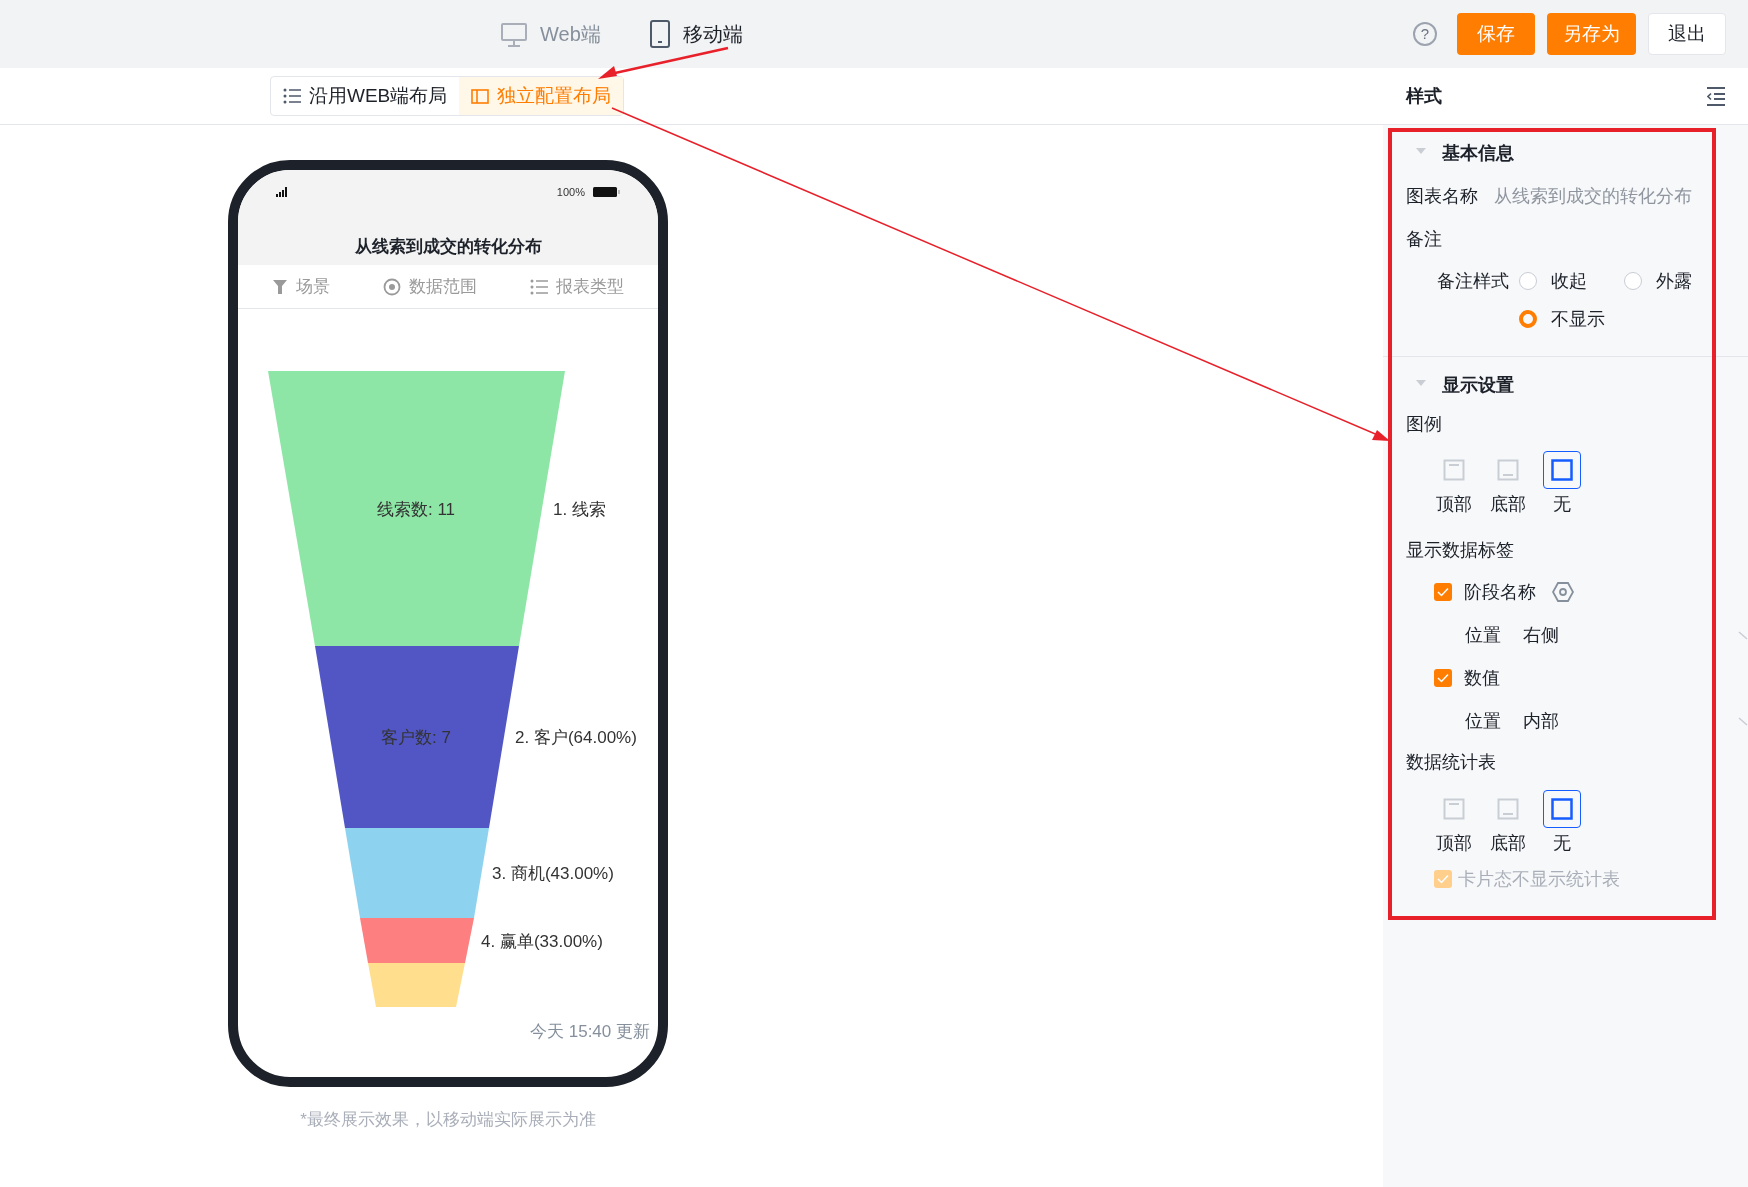 Image resolution: width=1748 pixels, height=1187 pixels. Describe the element at coordinates (1424, 424) in the screenshot. I see `field-label: 图例` at that location.